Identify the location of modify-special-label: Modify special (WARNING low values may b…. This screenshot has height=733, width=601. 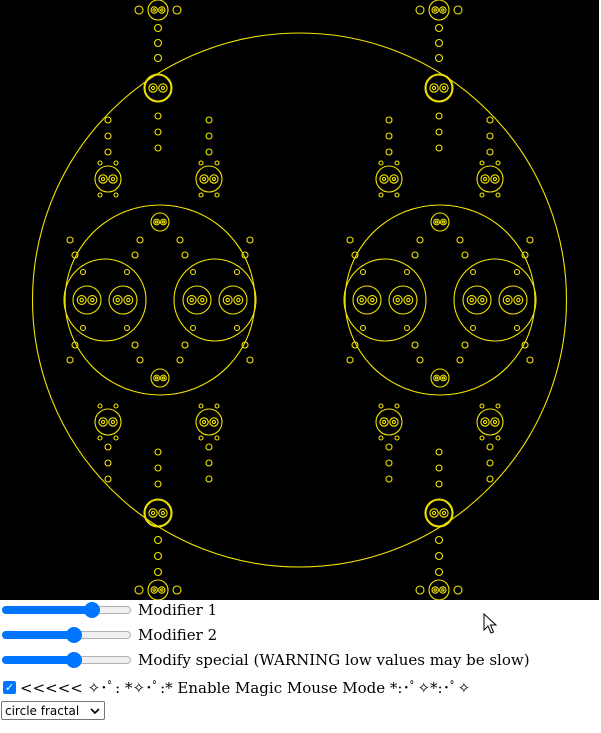
(334, 660).